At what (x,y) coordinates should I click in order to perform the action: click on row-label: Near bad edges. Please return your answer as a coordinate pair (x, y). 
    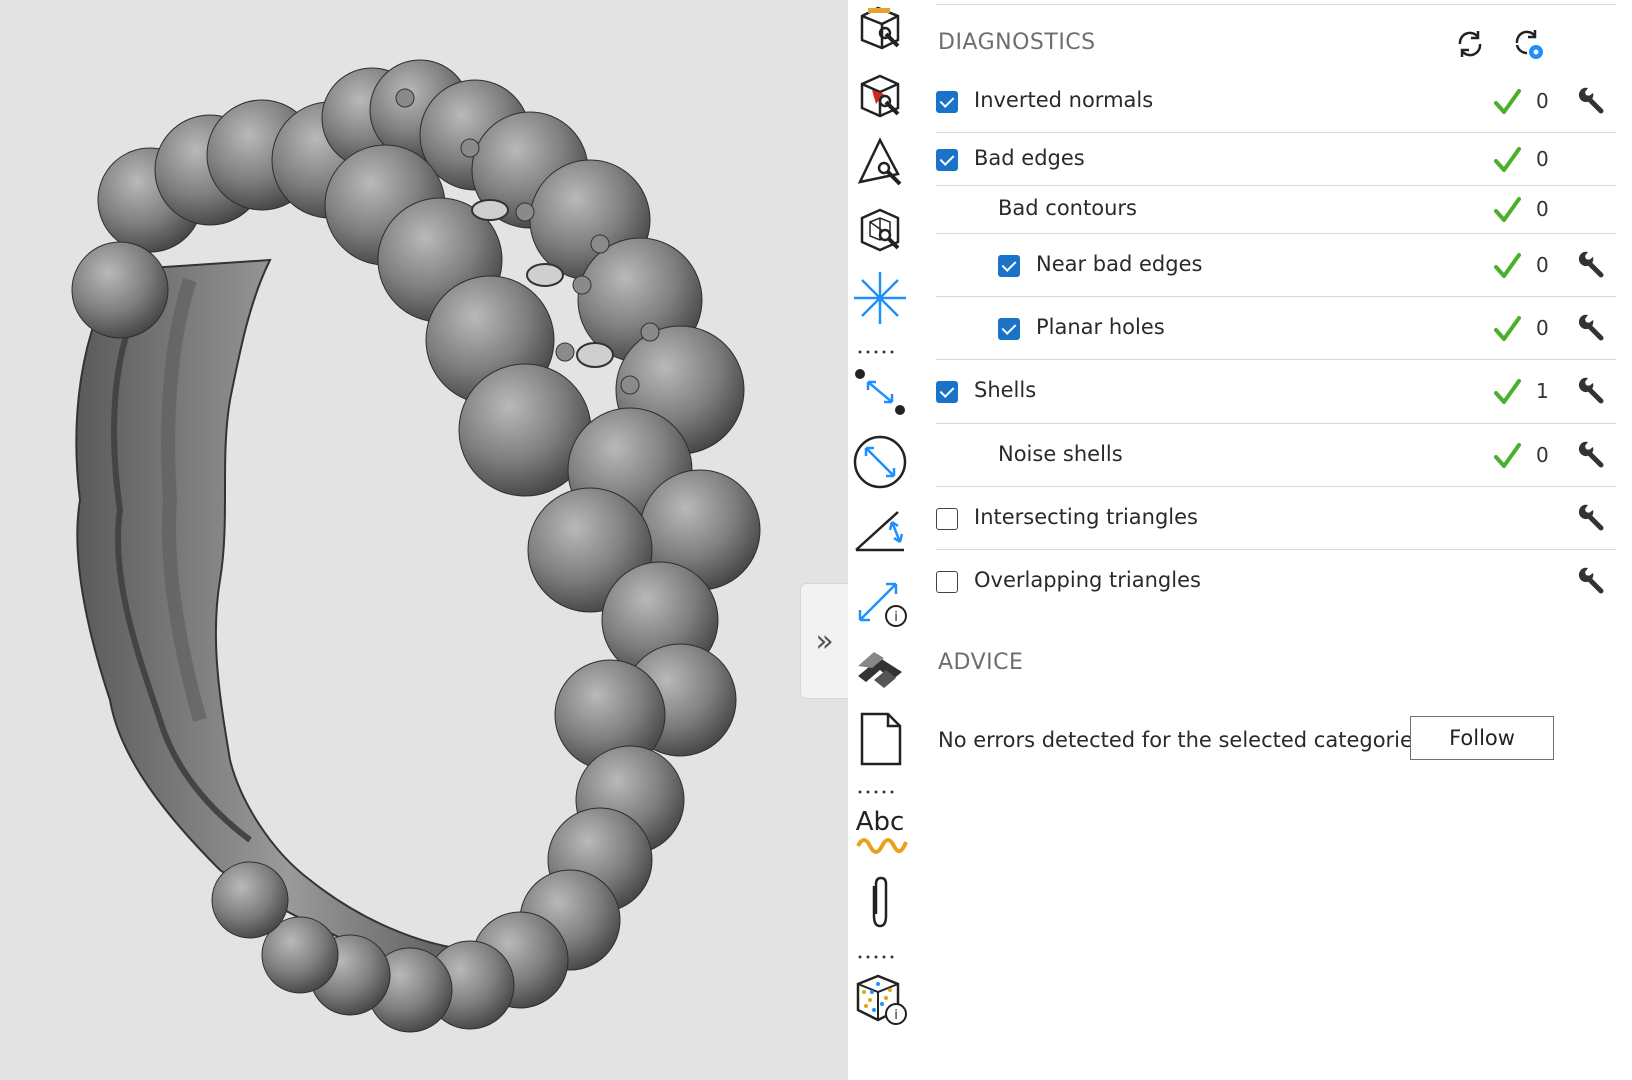
    Looking at the image, I should click on (1119, 264).